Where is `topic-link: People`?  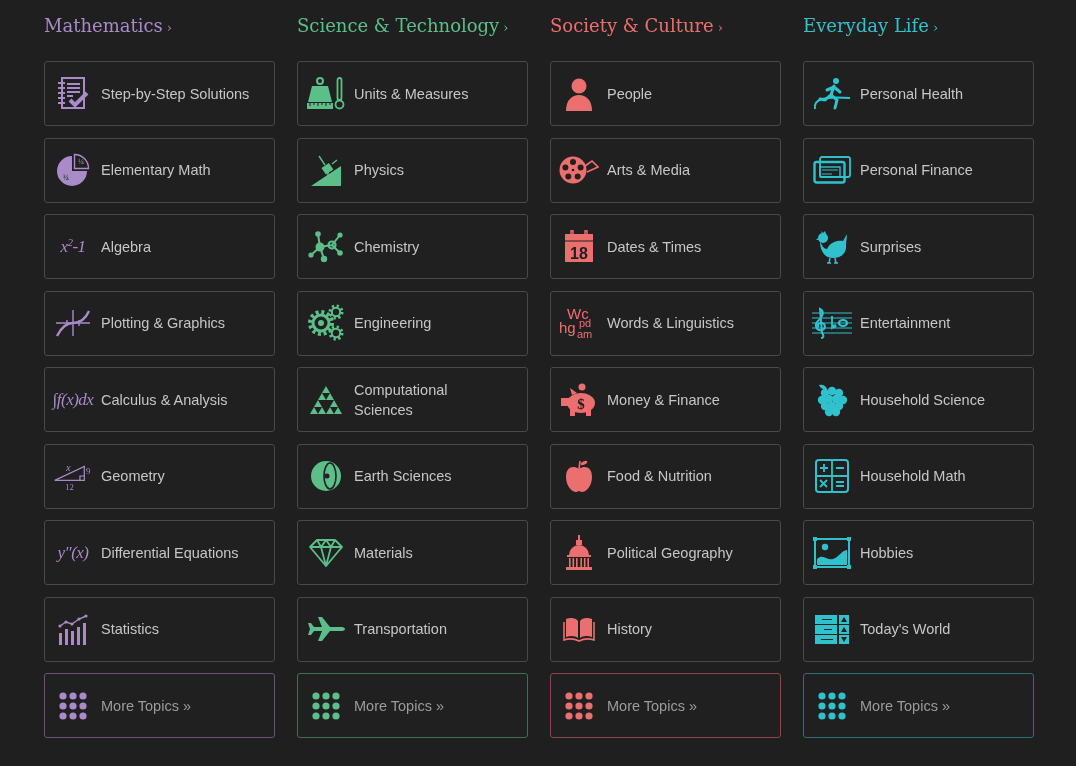
topic-link: People is located at coordinates (665, 93).